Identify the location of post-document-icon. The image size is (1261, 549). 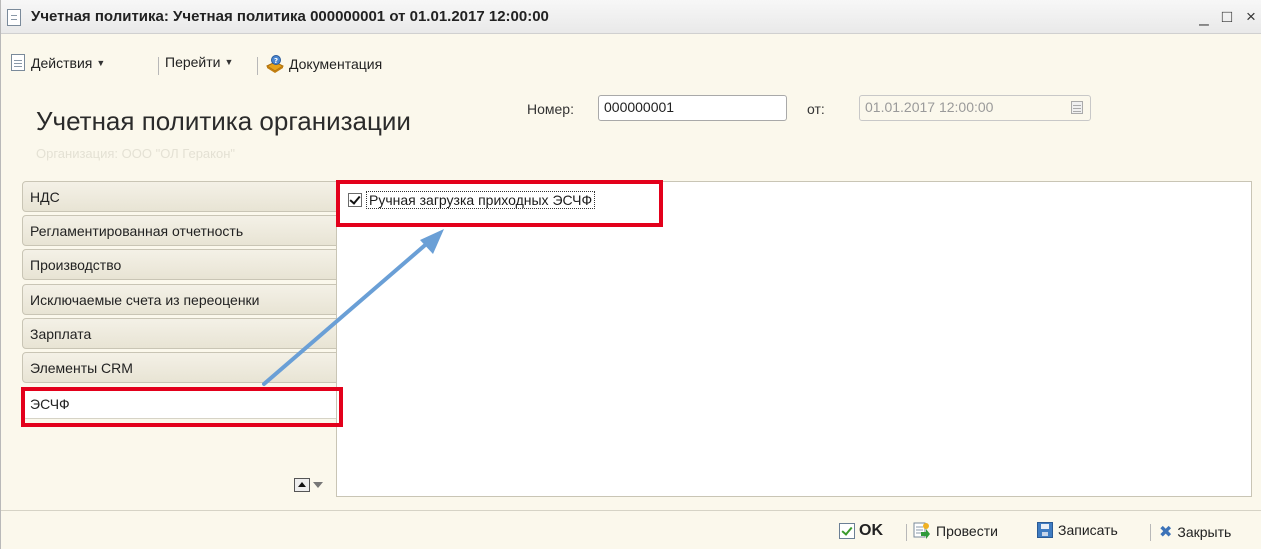
(922, 531).